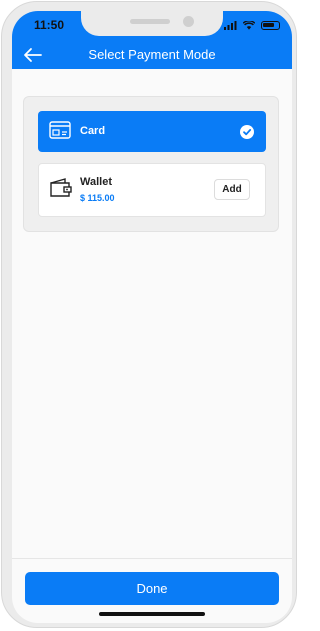 The width and height of the screenshot is (320, 631). What do you see at coordinates (152, 131) in the screenshot?
I see `payment-option-card: Card` at bounding box center [152, 131].